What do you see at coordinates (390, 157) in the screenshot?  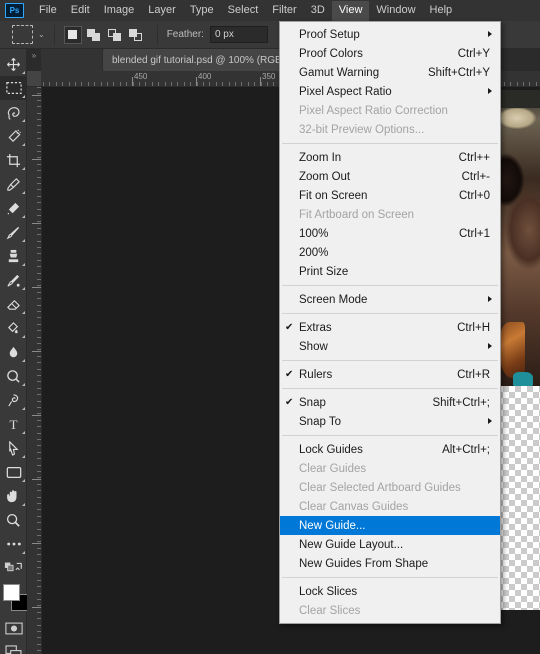 I see `menu-item-zoom-in: Zoom In Ctrl++` at bounding box center [390, 157].